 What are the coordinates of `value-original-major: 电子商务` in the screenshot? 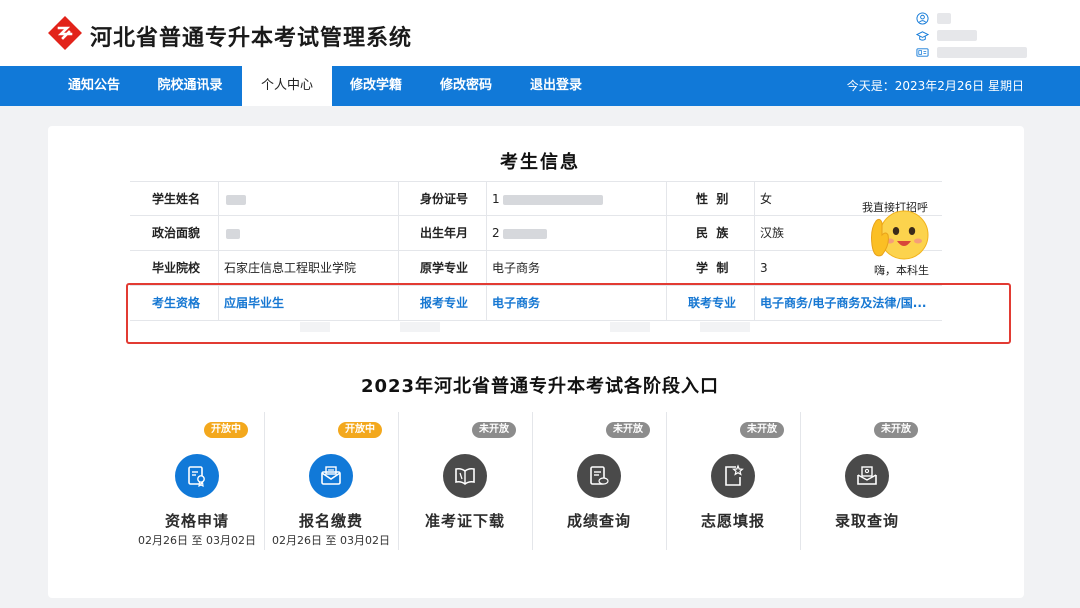 It's located at (516, 268).